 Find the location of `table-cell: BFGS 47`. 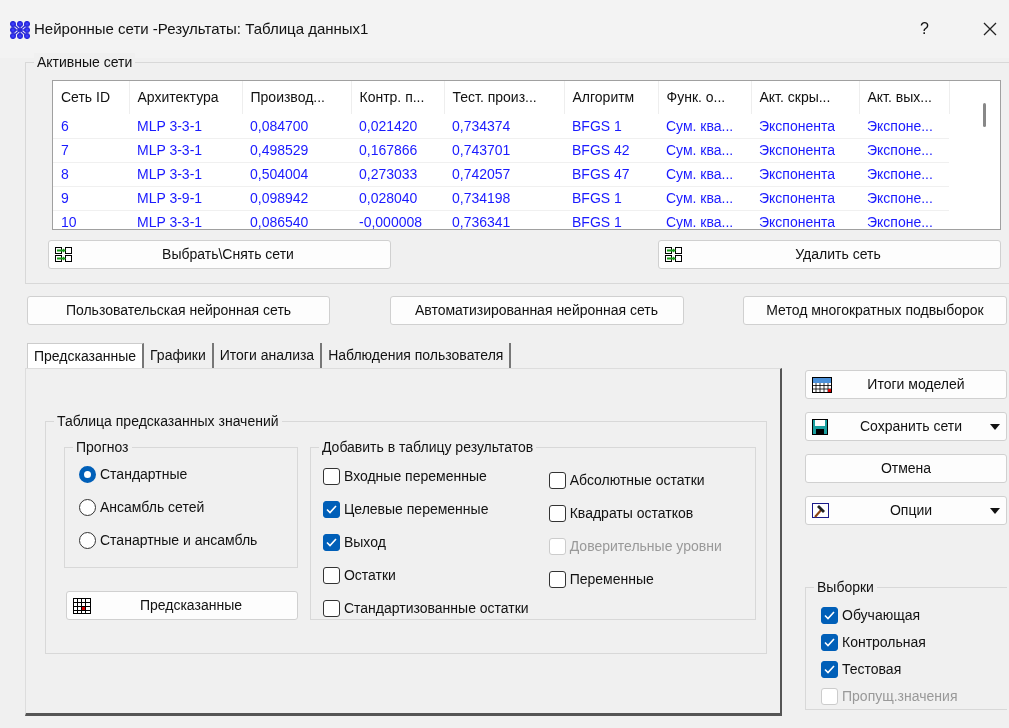

table-cell: BFGS 47 is located at coordinates (611, 174).